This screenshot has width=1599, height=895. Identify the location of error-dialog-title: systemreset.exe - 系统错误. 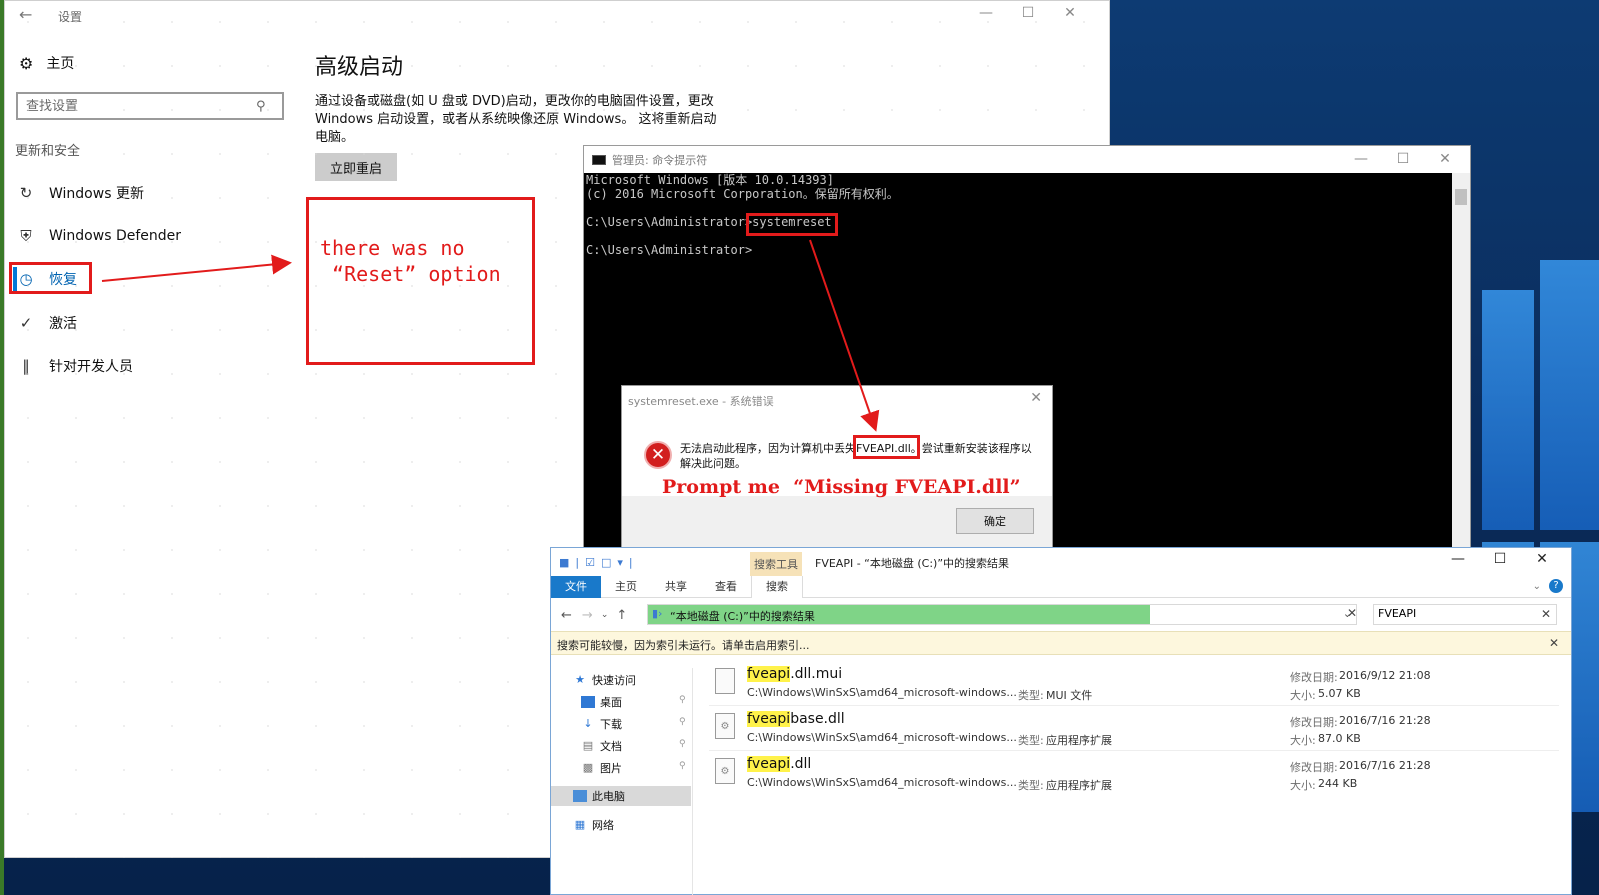
(701, 401).